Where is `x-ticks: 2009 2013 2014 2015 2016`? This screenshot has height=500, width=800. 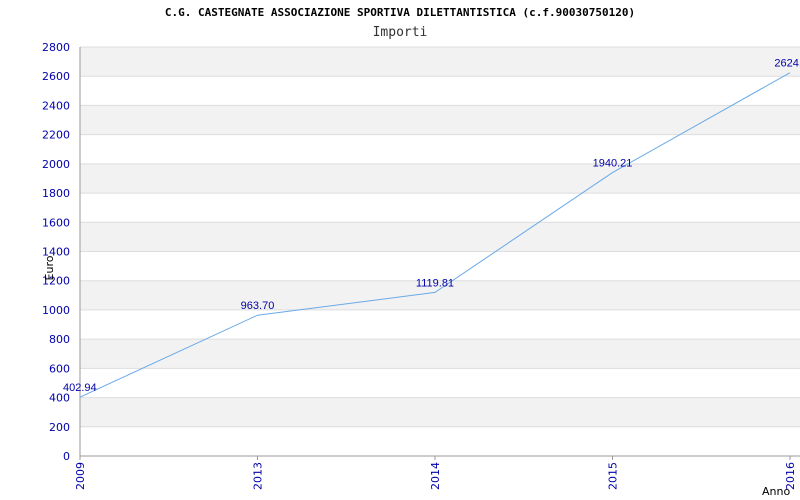 x-ticks: 2009 2013 2014 2015 2016 is located at coordinates (435, 473).